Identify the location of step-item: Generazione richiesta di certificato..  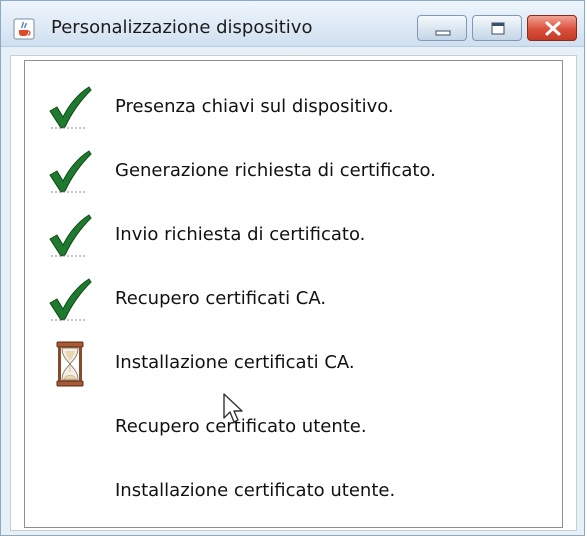
(285, 171).